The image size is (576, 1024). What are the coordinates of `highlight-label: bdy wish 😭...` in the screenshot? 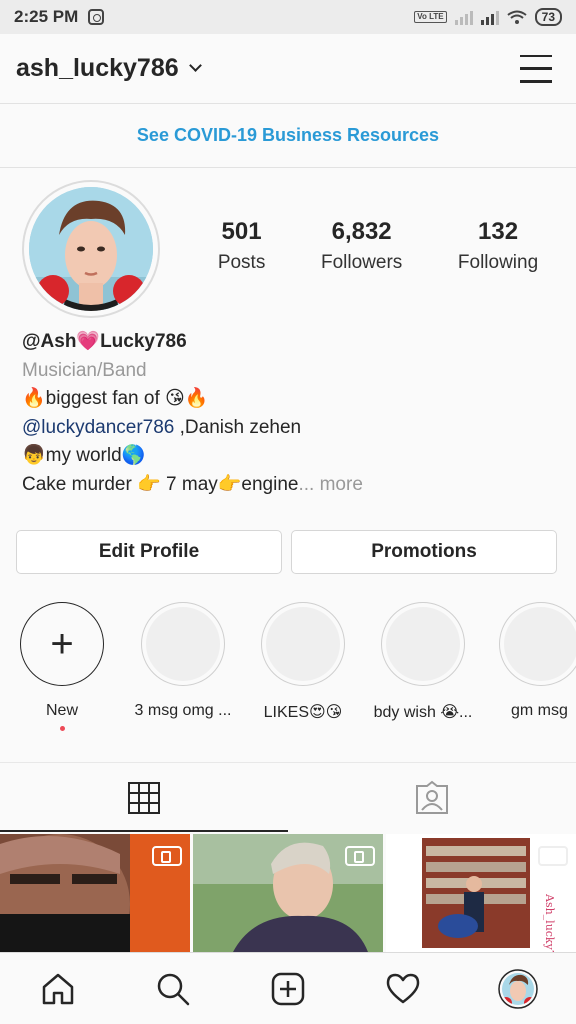 It's located at (423, 712).